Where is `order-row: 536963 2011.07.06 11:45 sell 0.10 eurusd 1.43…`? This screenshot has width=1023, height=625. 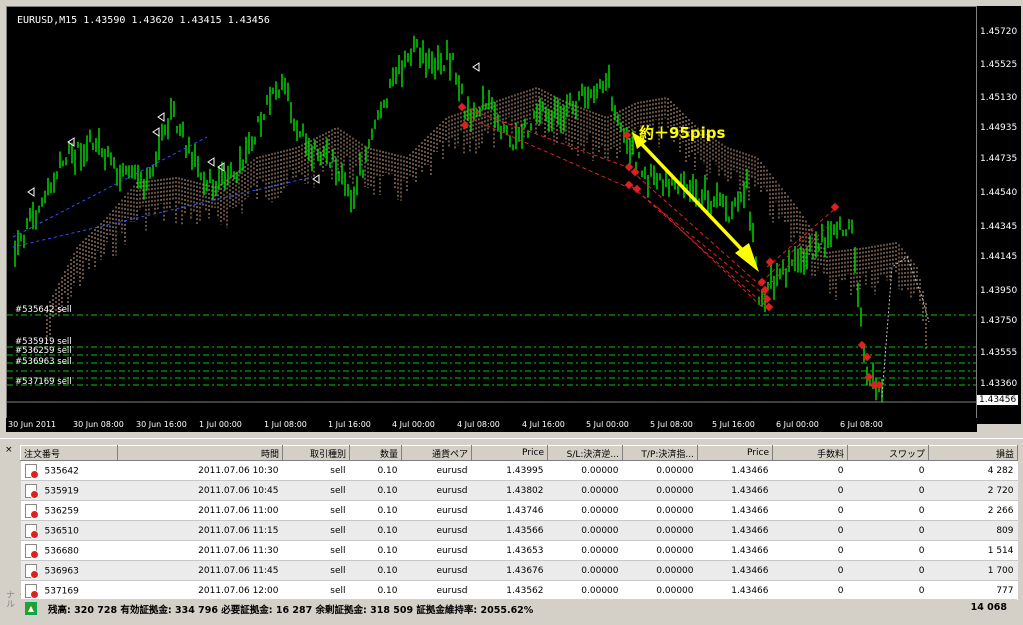
order-row: 536963 2011.07.06 11:45 sell 0.10 eurusd 1.43… is located at coordinates (519, 570).